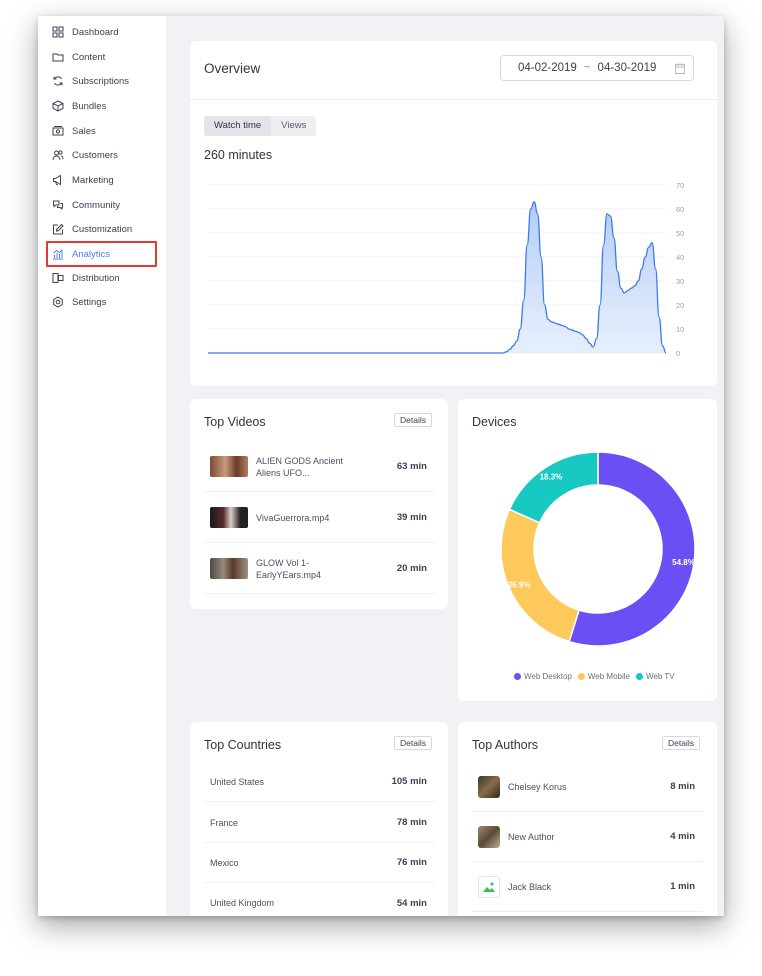  I want to click on refresh-icon, so click(58, 81).